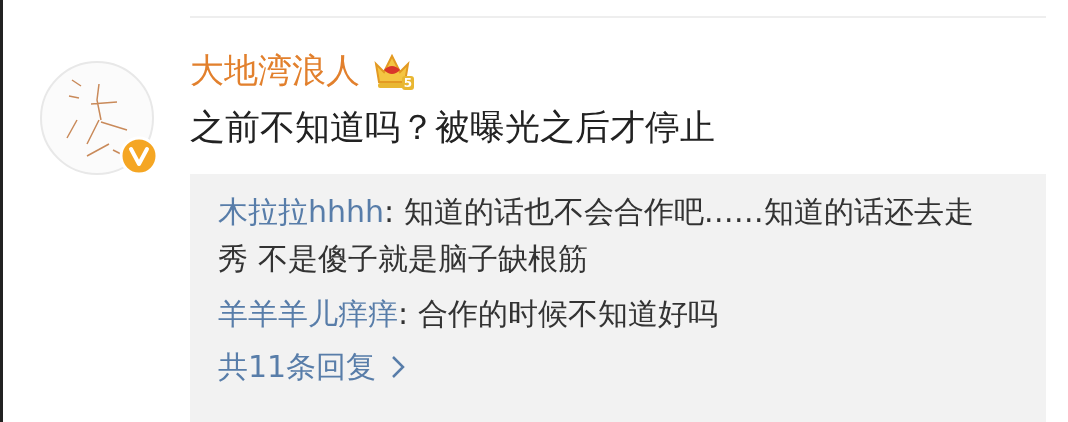 This screenshot has width=1068, height=422. What do you see at coordinates (297, 367) in the screenshot?
I see `more-replies-link: 共11条回复` at bounding box center [297, 367].